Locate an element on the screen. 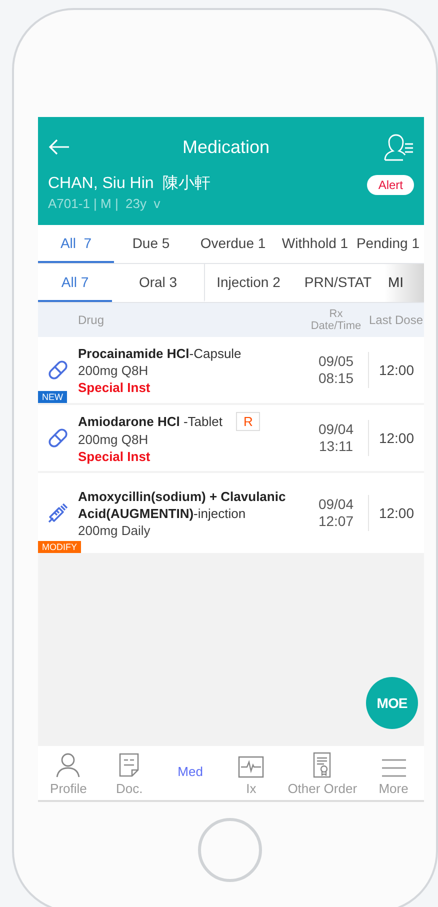 The height and width of the screenshot is (907, 438). filter-tab: Overdue 1 is located at coordinates (233, 244).